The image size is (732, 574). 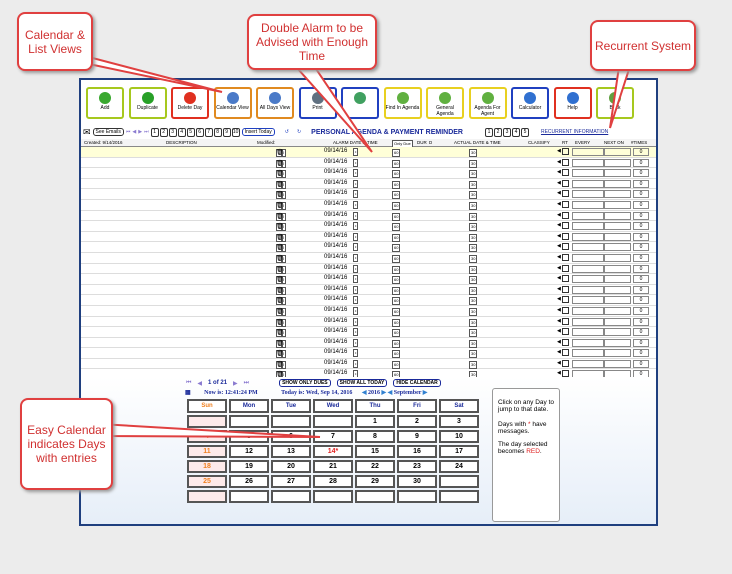 I want to click on pointer-calendar, so click(x=210, y=430).